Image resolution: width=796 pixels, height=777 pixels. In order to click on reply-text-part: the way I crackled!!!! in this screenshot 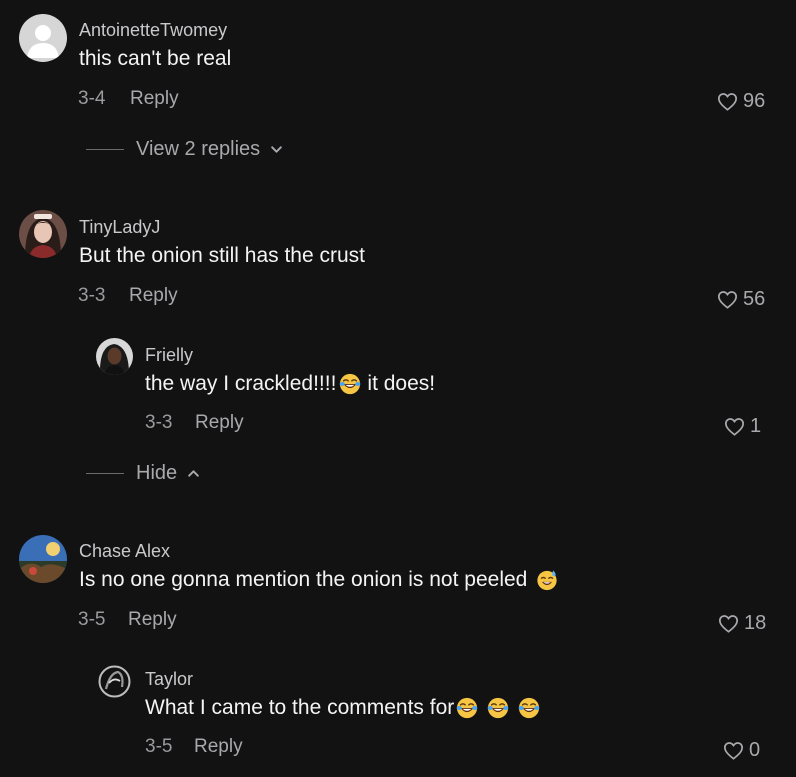, I will do `click(241, 383)`.